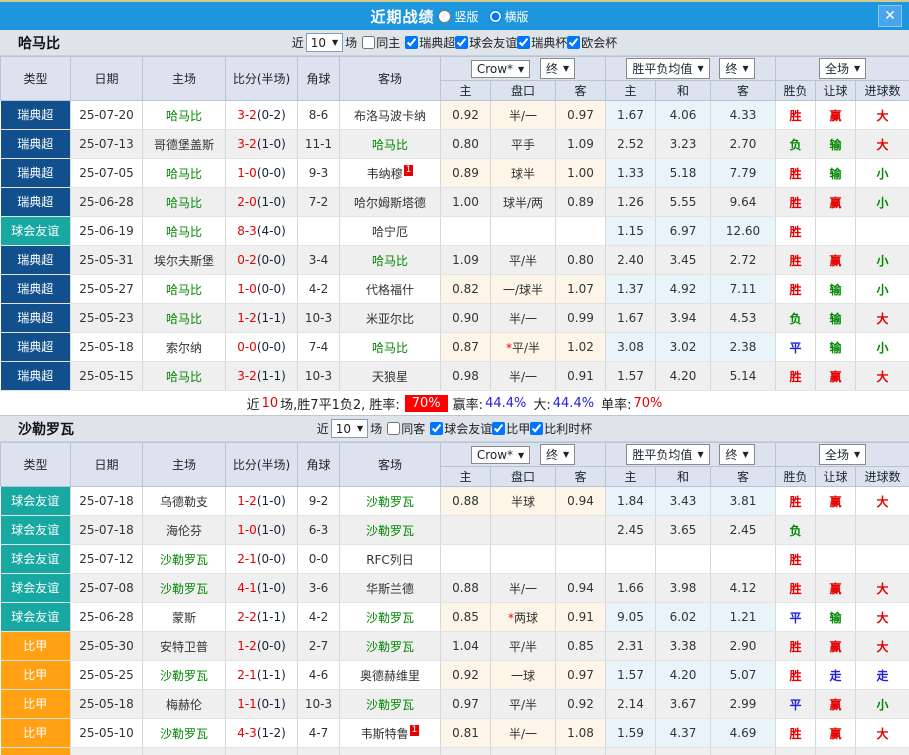  Describe the element at coordinates (882, 733) in the screenshot. I see `goals-result-cell: 大` at that location.